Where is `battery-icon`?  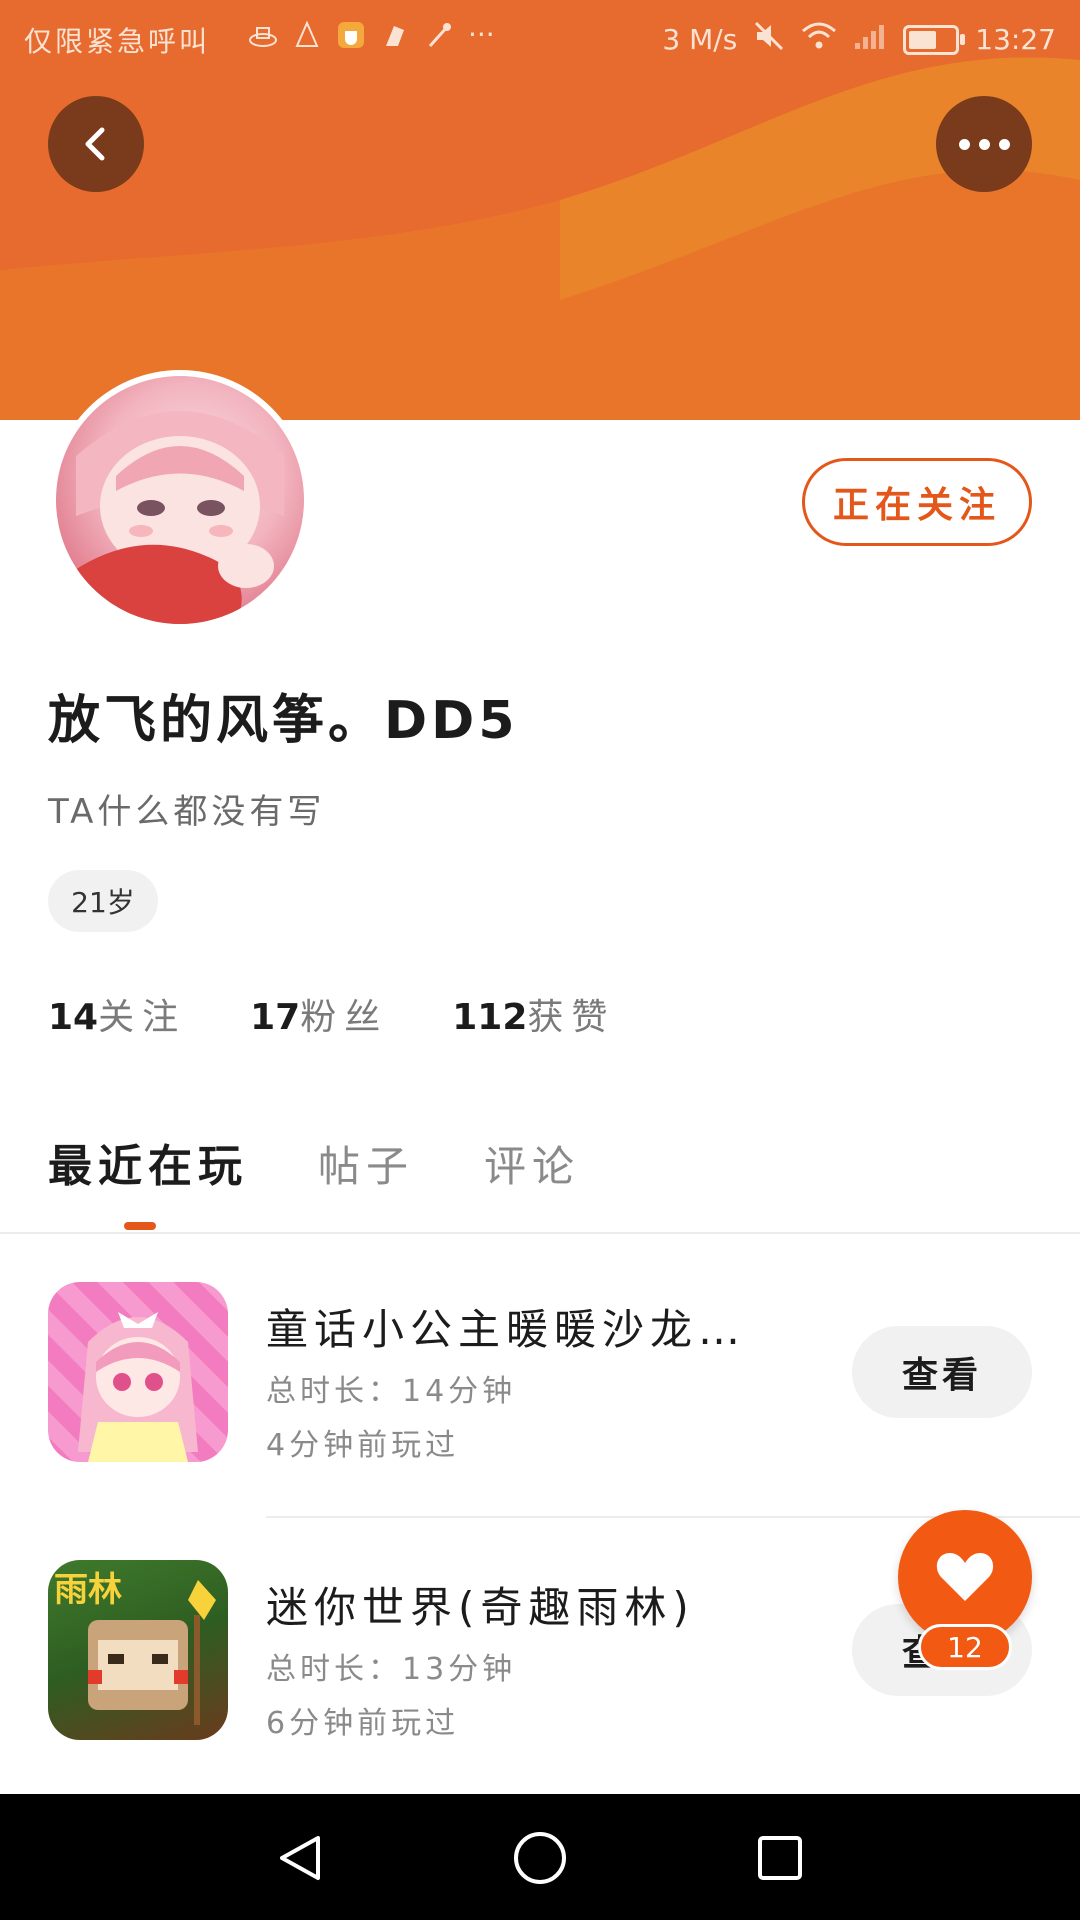 battery-icon is located at coordinates (934, 39).